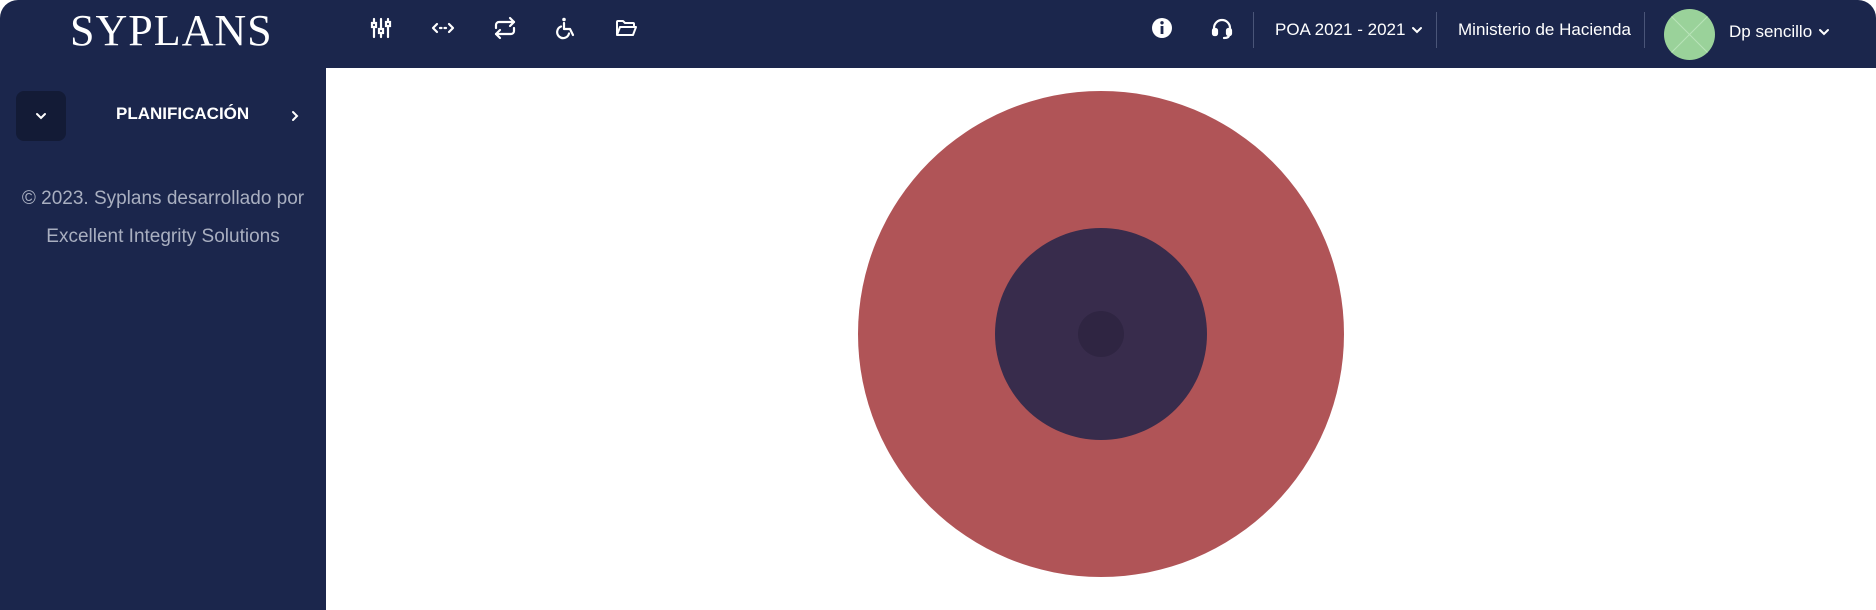  Describe the element at coordinates (1689, 34) in the screenshot. I see `avatar` at that location.